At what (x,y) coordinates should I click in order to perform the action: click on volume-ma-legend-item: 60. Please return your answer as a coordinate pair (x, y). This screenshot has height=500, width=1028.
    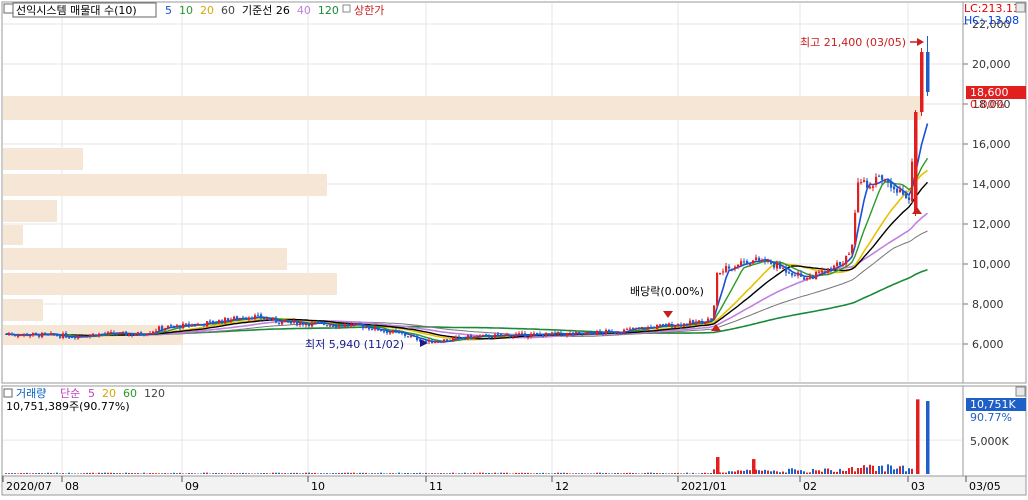
    Looking at the image, I should click on (130, 393).